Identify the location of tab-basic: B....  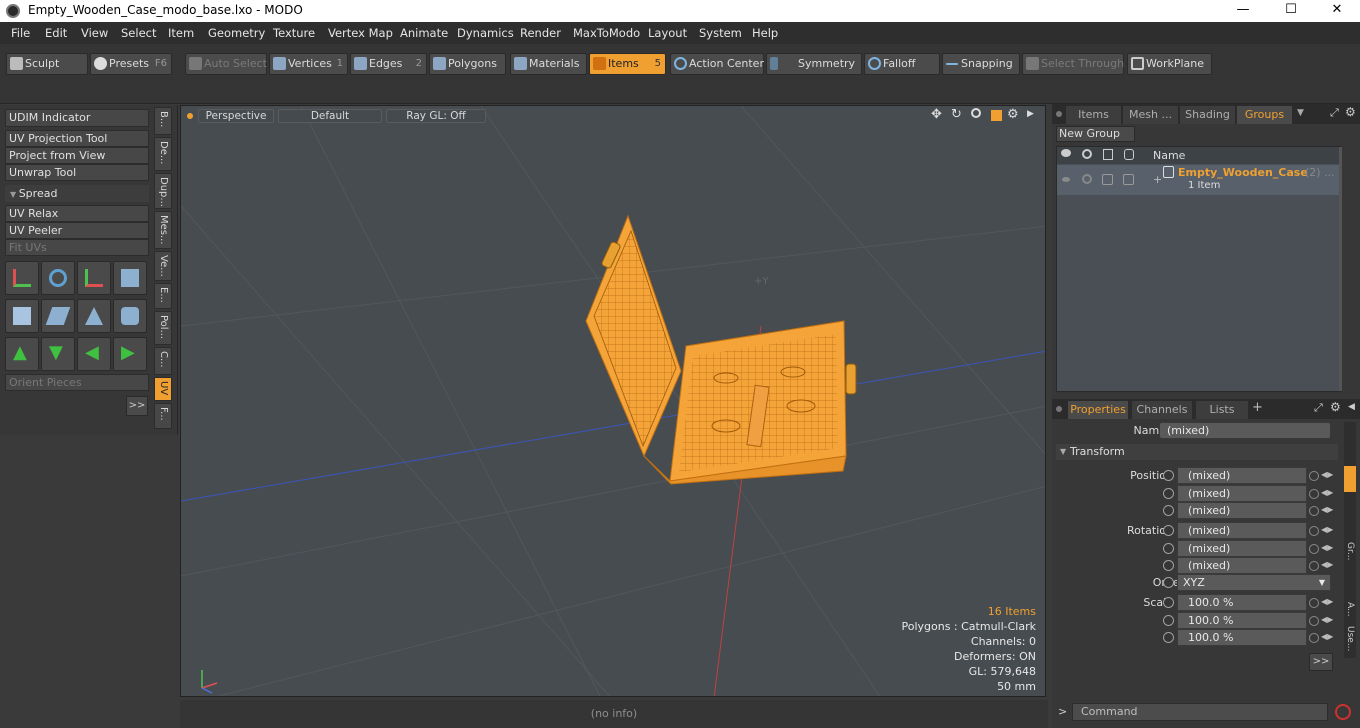
(163, 121).